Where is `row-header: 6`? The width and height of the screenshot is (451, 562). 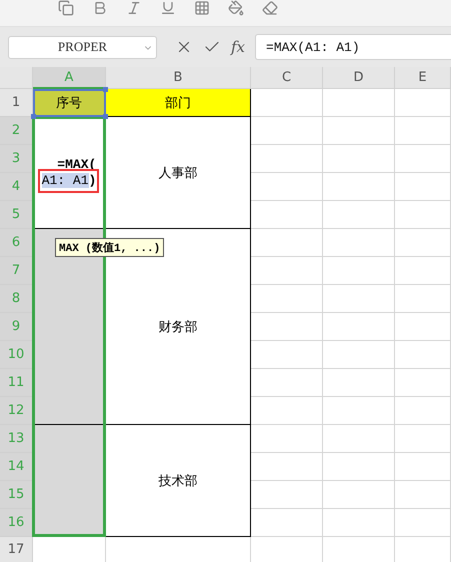
row-header: 6 is located at coordinates (16, 243).